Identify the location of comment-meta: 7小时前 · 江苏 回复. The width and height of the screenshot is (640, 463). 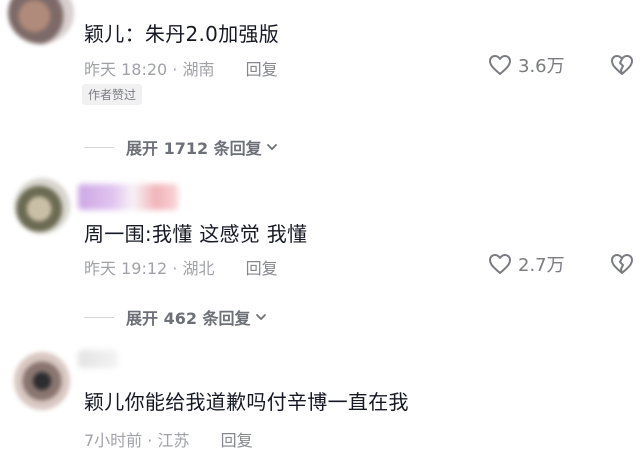
(168, 440).